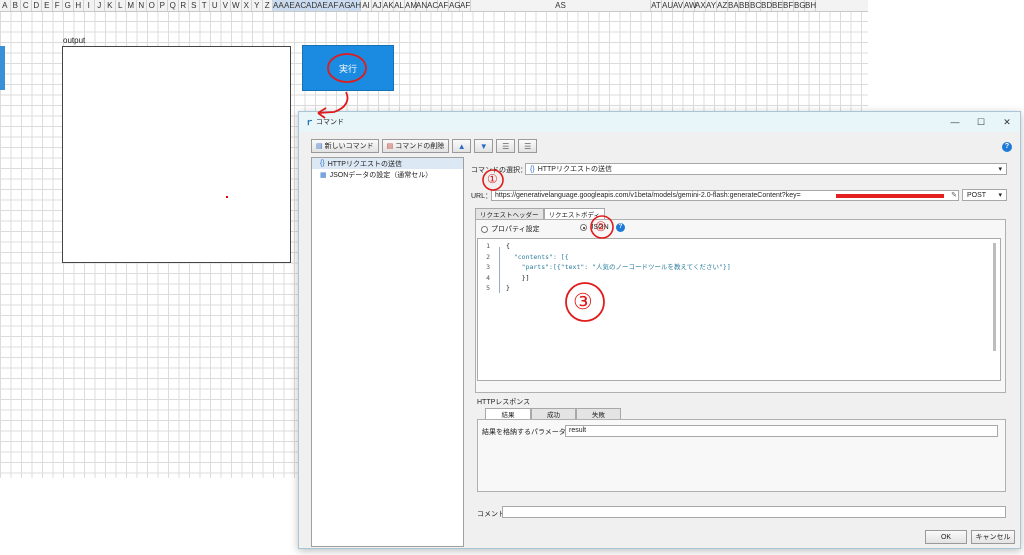  I want to click on column-header-cell: J, so click(100, 5).